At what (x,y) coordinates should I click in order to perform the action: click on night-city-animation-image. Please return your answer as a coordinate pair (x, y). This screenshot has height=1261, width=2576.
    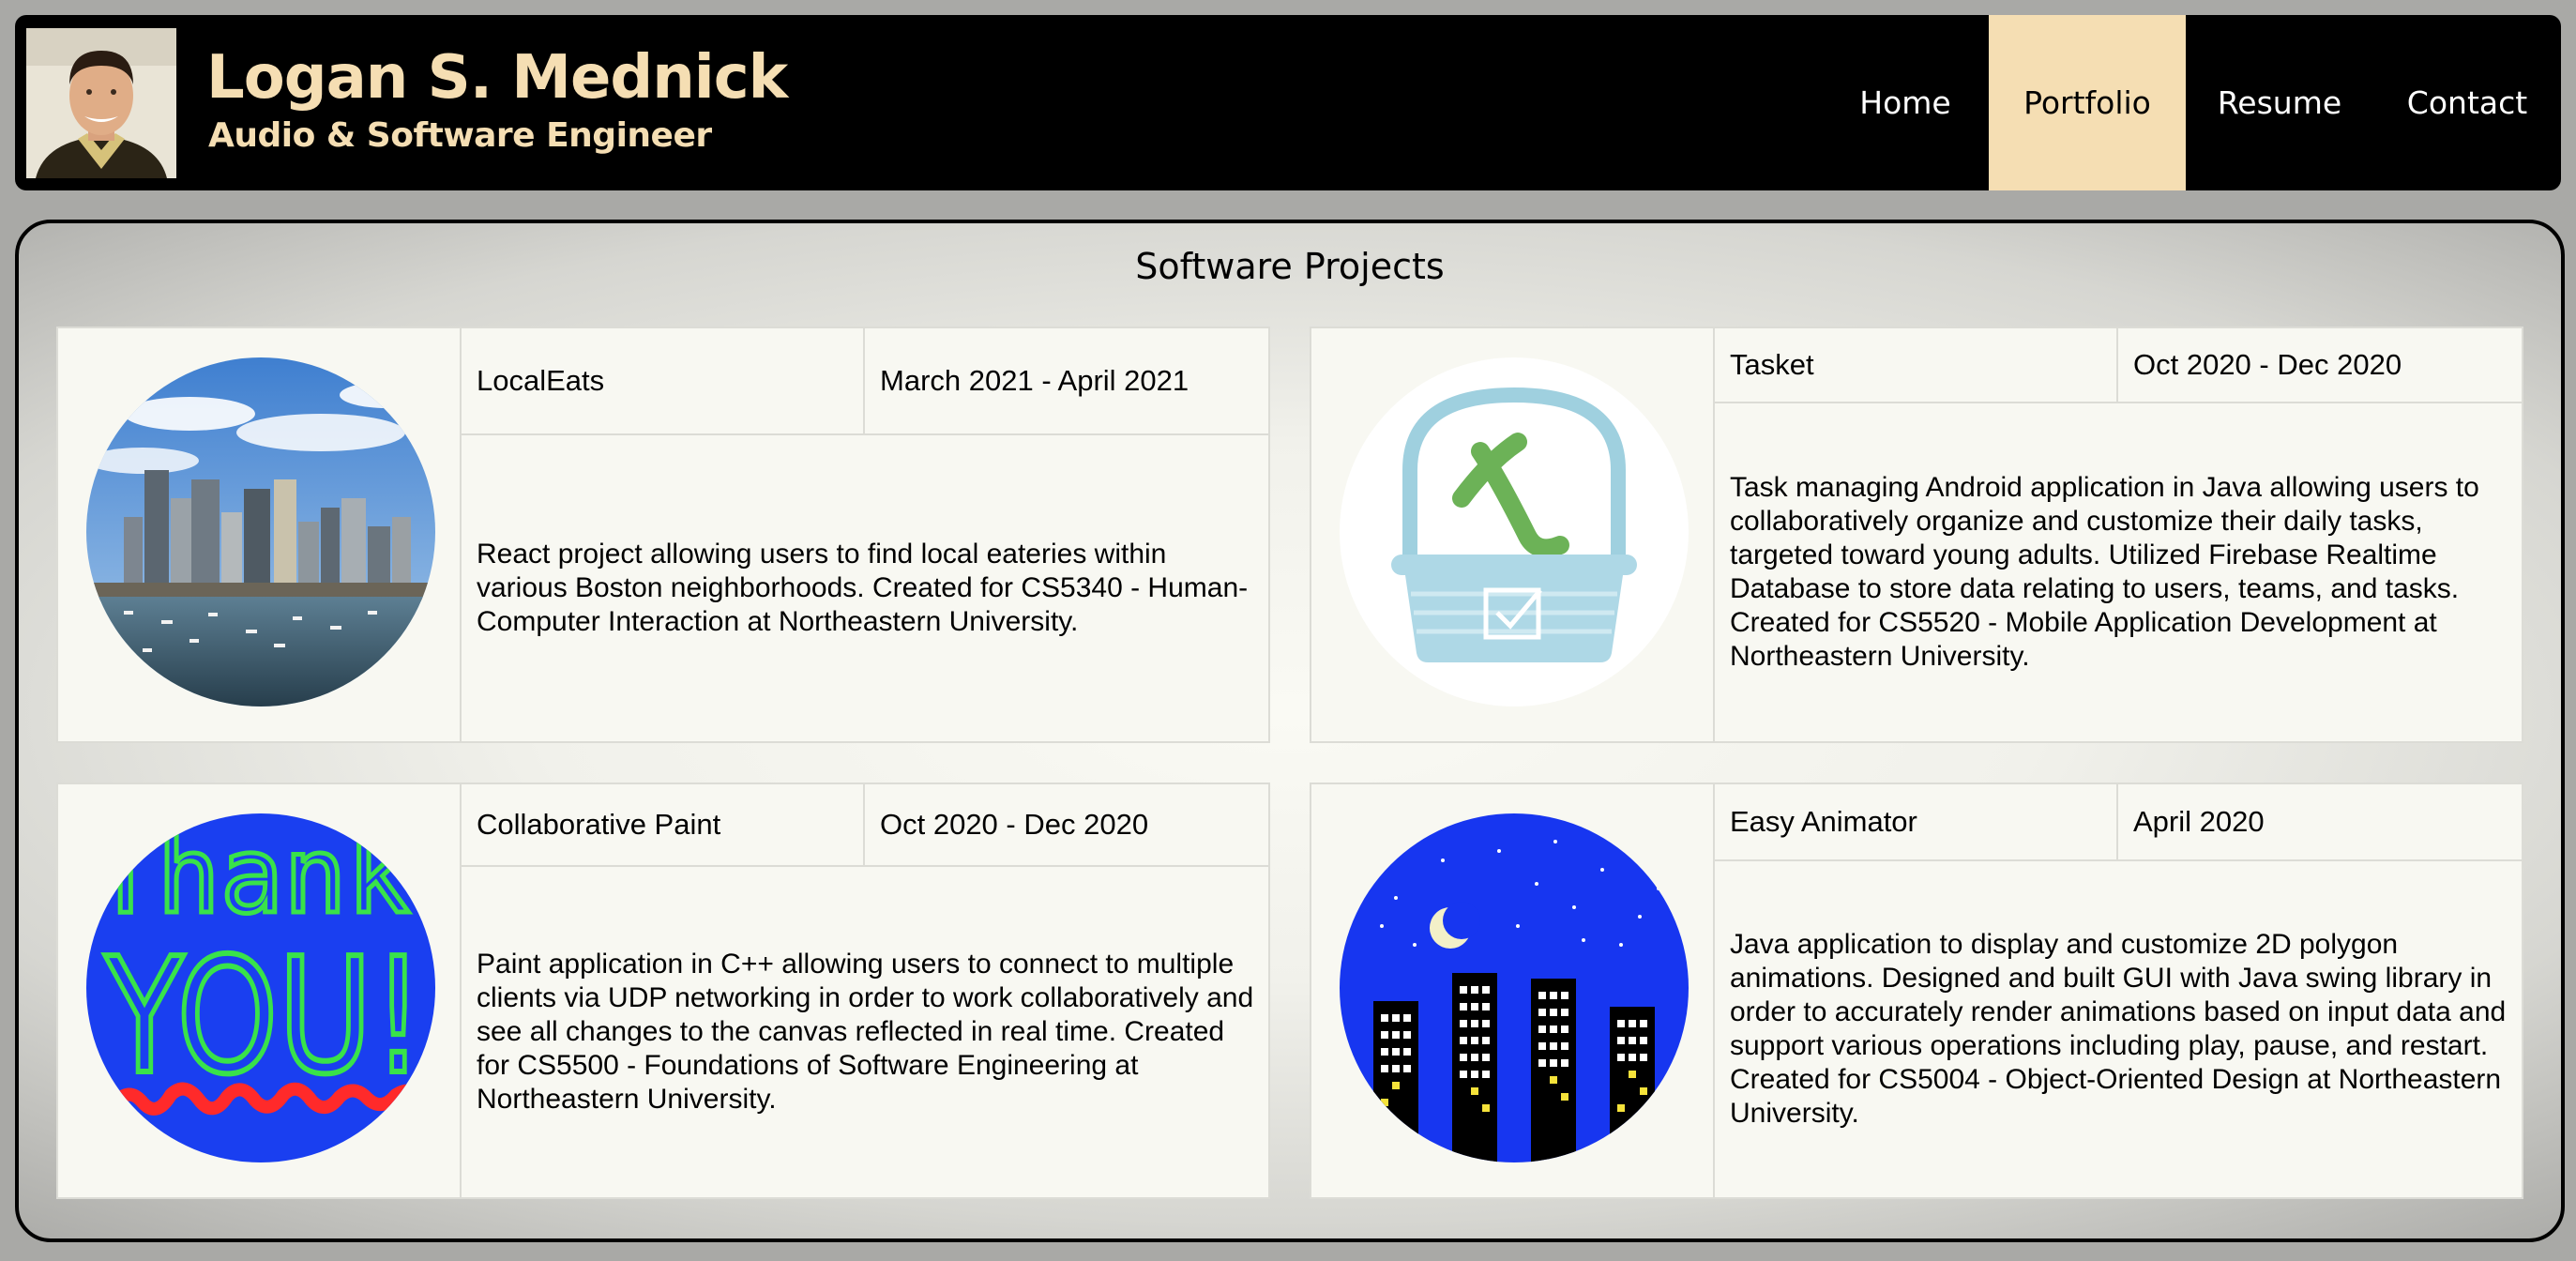
    Looking at the image, I should click on (1515, 988).